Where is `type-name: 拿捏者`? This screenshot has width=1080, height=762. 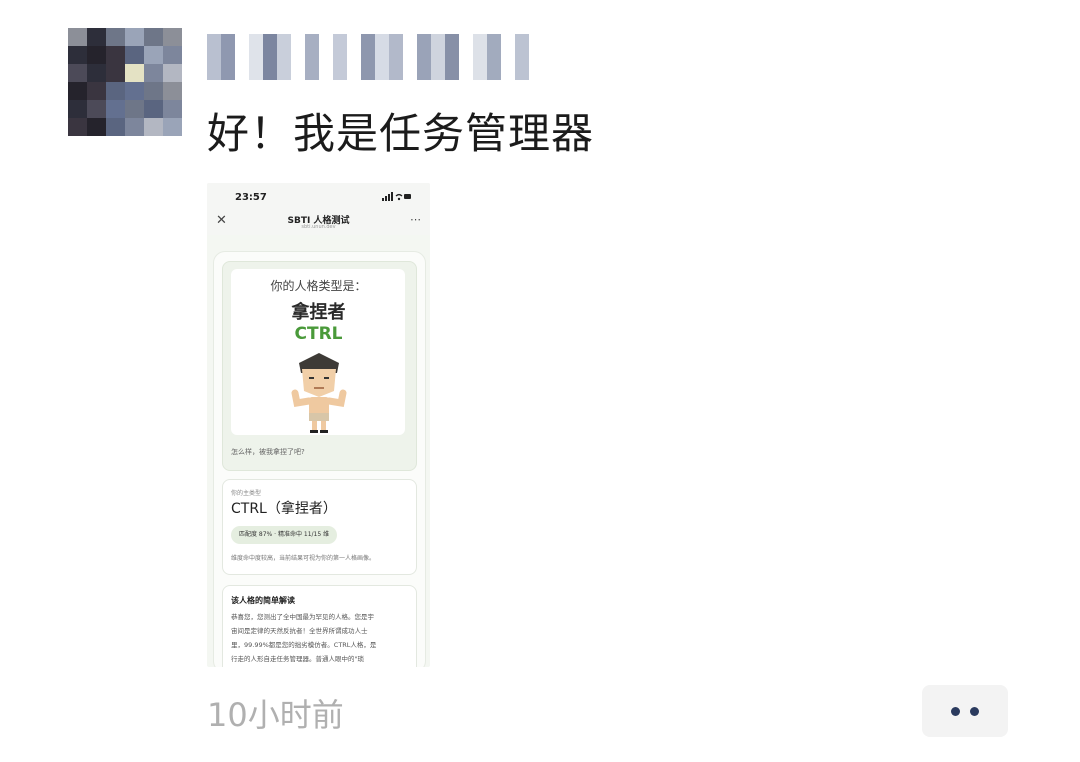
type-name: 拿捏者 is located at coordinates (318, 312).